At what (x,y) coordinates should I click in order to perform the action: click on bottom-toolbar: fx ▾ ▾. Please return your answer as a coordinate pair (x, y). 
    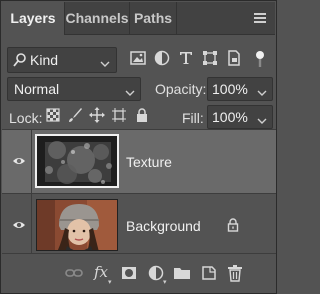
    Looking at the image, I should click on (139, 273).